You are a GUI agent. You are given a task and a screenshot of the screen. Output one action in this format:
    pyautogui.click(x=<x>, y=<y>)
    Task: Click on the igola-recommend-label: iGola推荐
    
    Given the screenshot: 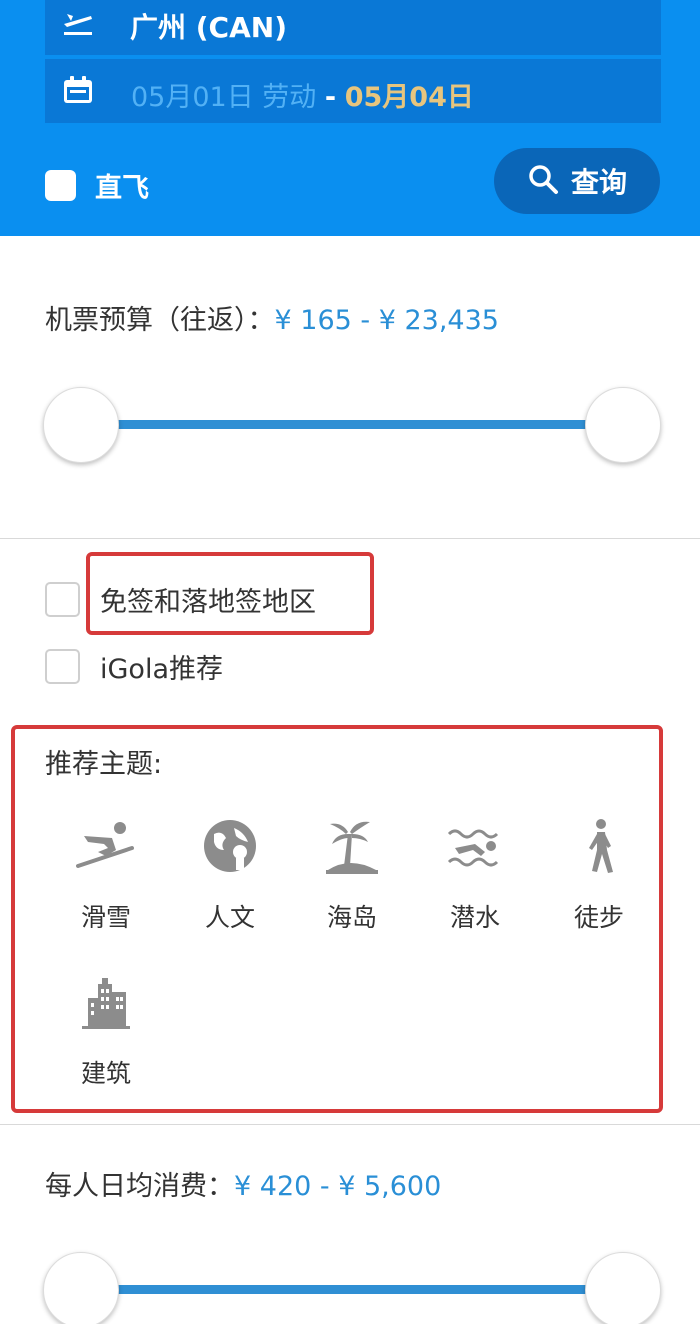 What is the action you would take?
    pyautogui.click(x=161, y=669)
    